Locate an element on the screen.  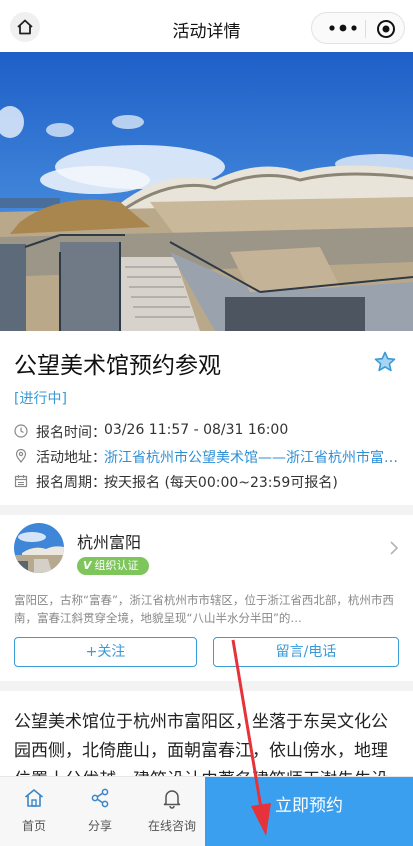
calendar-icon is located at coordinates (21, 481).